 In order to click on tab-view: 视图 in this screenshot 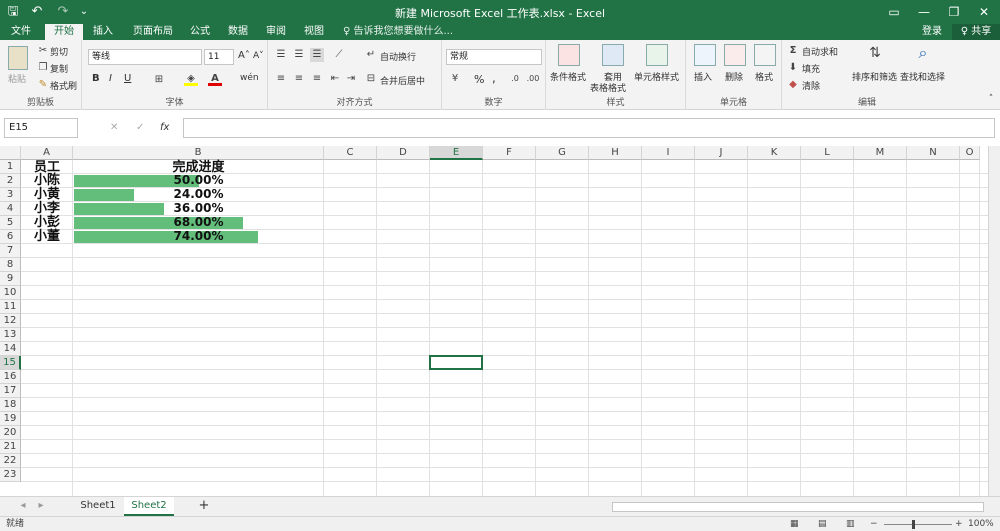, I will do `click(314, 32)`.